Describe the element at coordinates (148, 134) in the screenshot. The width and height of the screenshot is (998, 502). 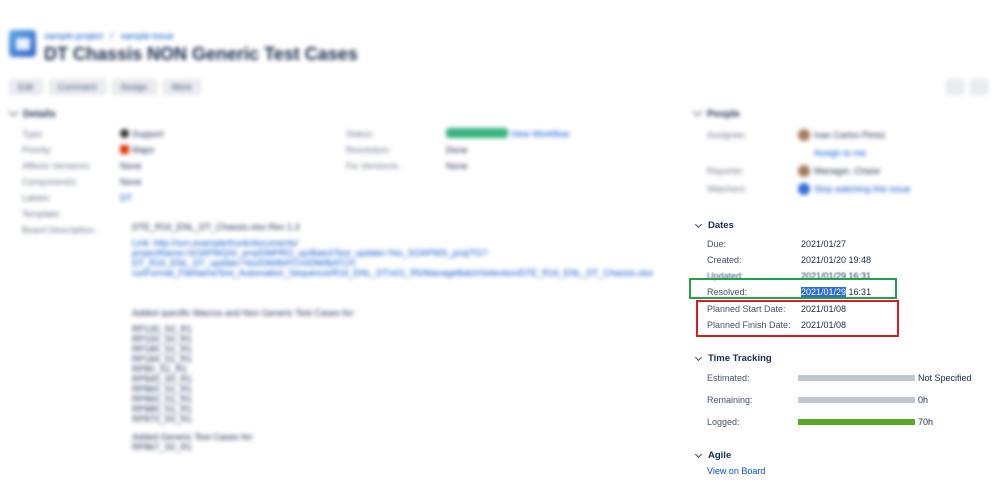
I see `type-value: Support` at that location.